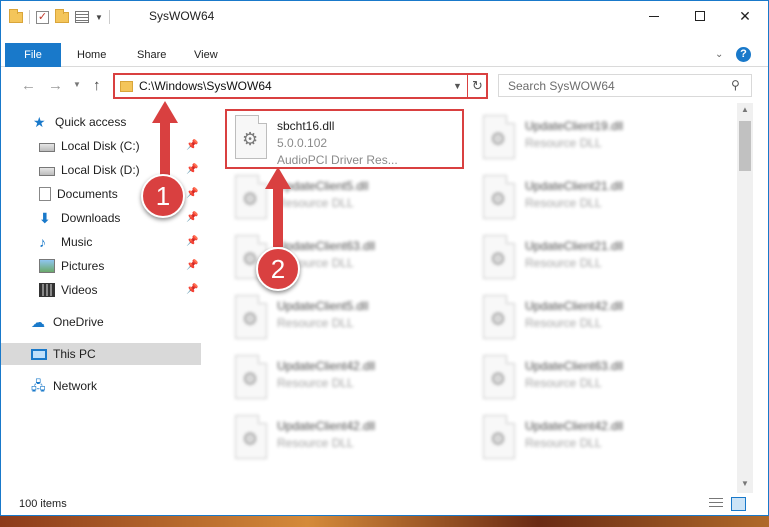 The height and width of the screenshot is (527, 769). Describe the element at coordinates (300, 86) in the screenshot. I see `address-bar: C:\Windows\SysWOW64 ▼ ↻` at that location.